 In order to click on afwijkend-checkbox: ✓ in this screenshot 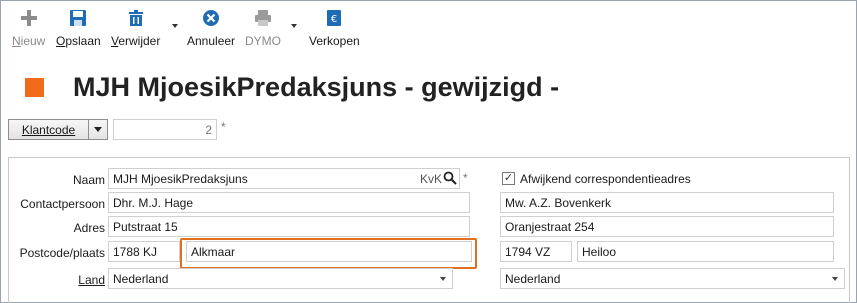, I will do `click(508, 178)`.